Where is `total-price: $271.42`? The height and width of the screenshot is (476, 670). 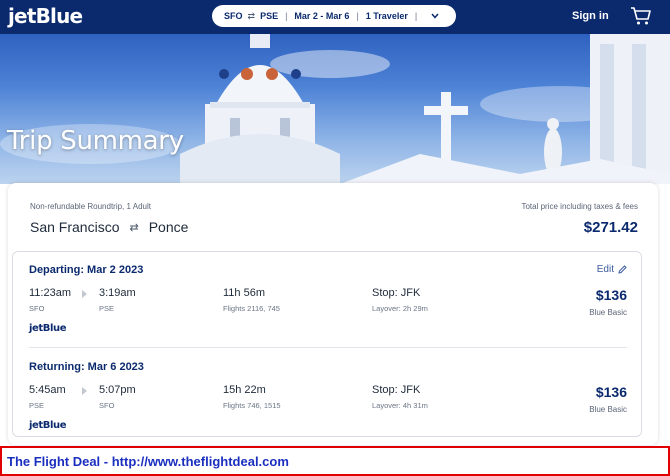 total-price: $271.42 is located at coordinates (610, 227).